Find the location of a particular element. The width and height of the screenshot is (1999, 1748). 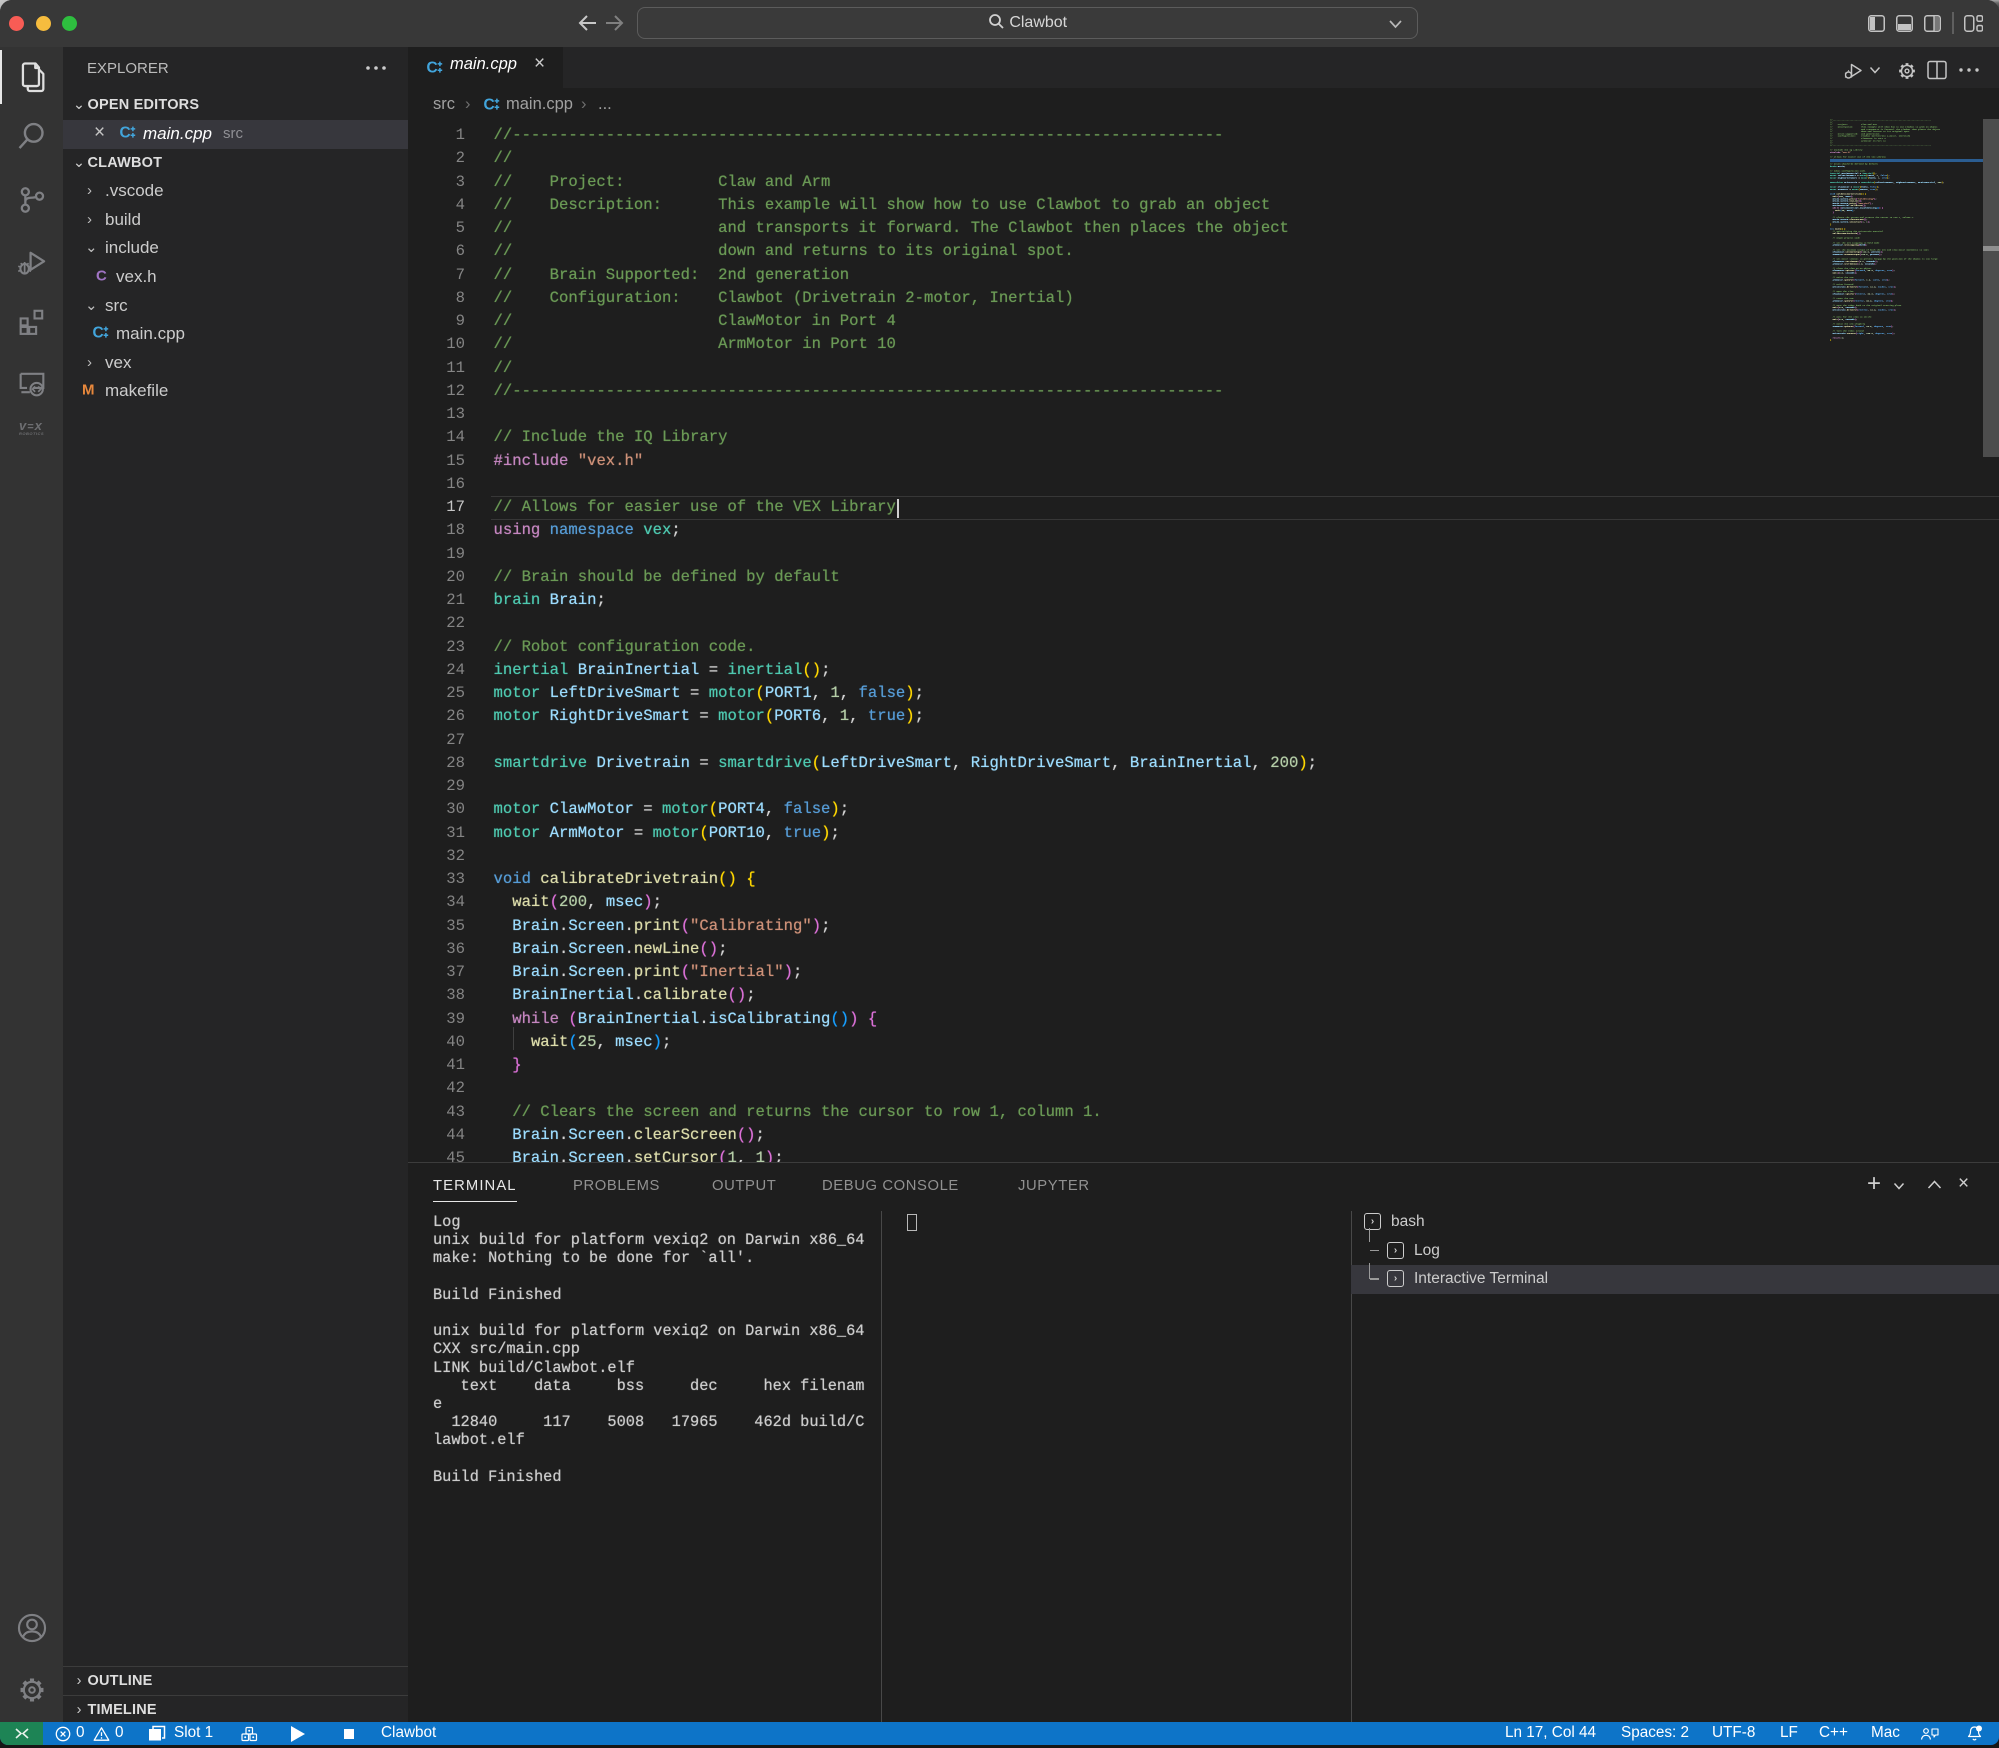

svg-text: M is located at coordinates (88, 389).